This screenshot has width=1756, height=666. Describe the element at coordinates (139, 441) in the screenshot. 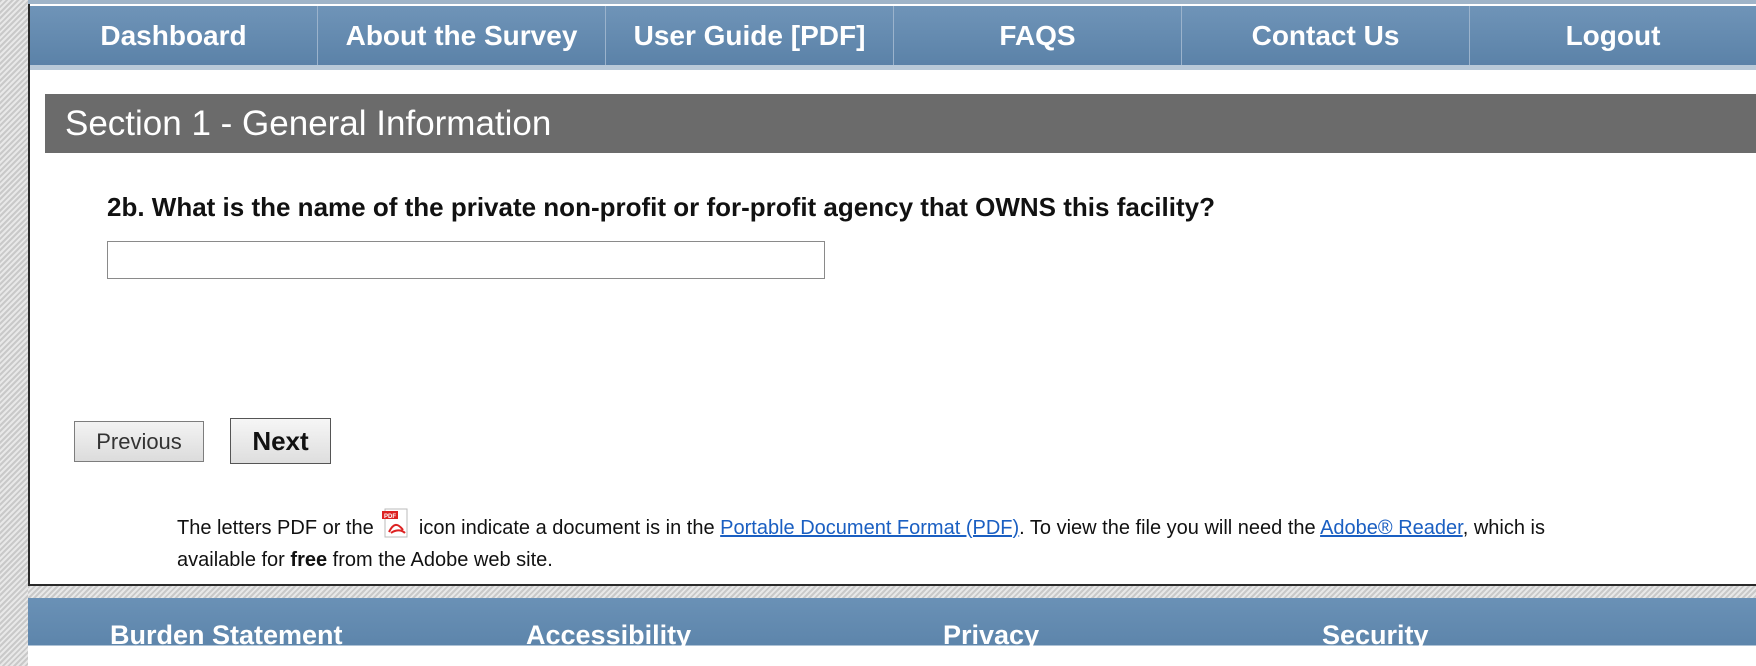

I see `previous-button: Previous` at that location.